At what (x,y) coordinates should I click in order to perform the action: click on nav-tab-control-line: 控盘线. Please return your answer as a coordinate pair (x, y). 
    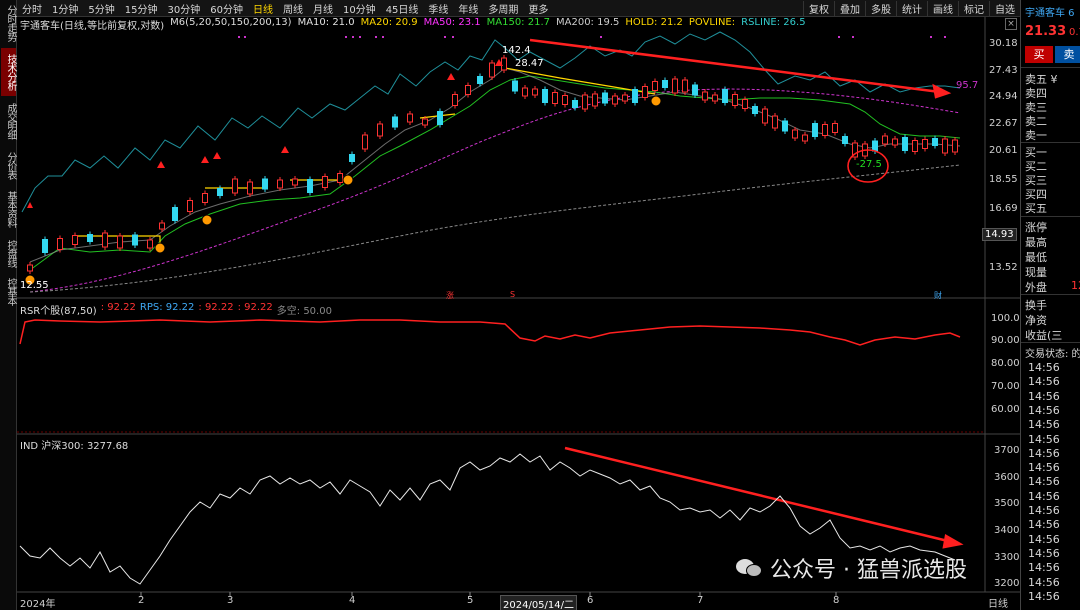
    Looking at the image, I should click on (8, 253).